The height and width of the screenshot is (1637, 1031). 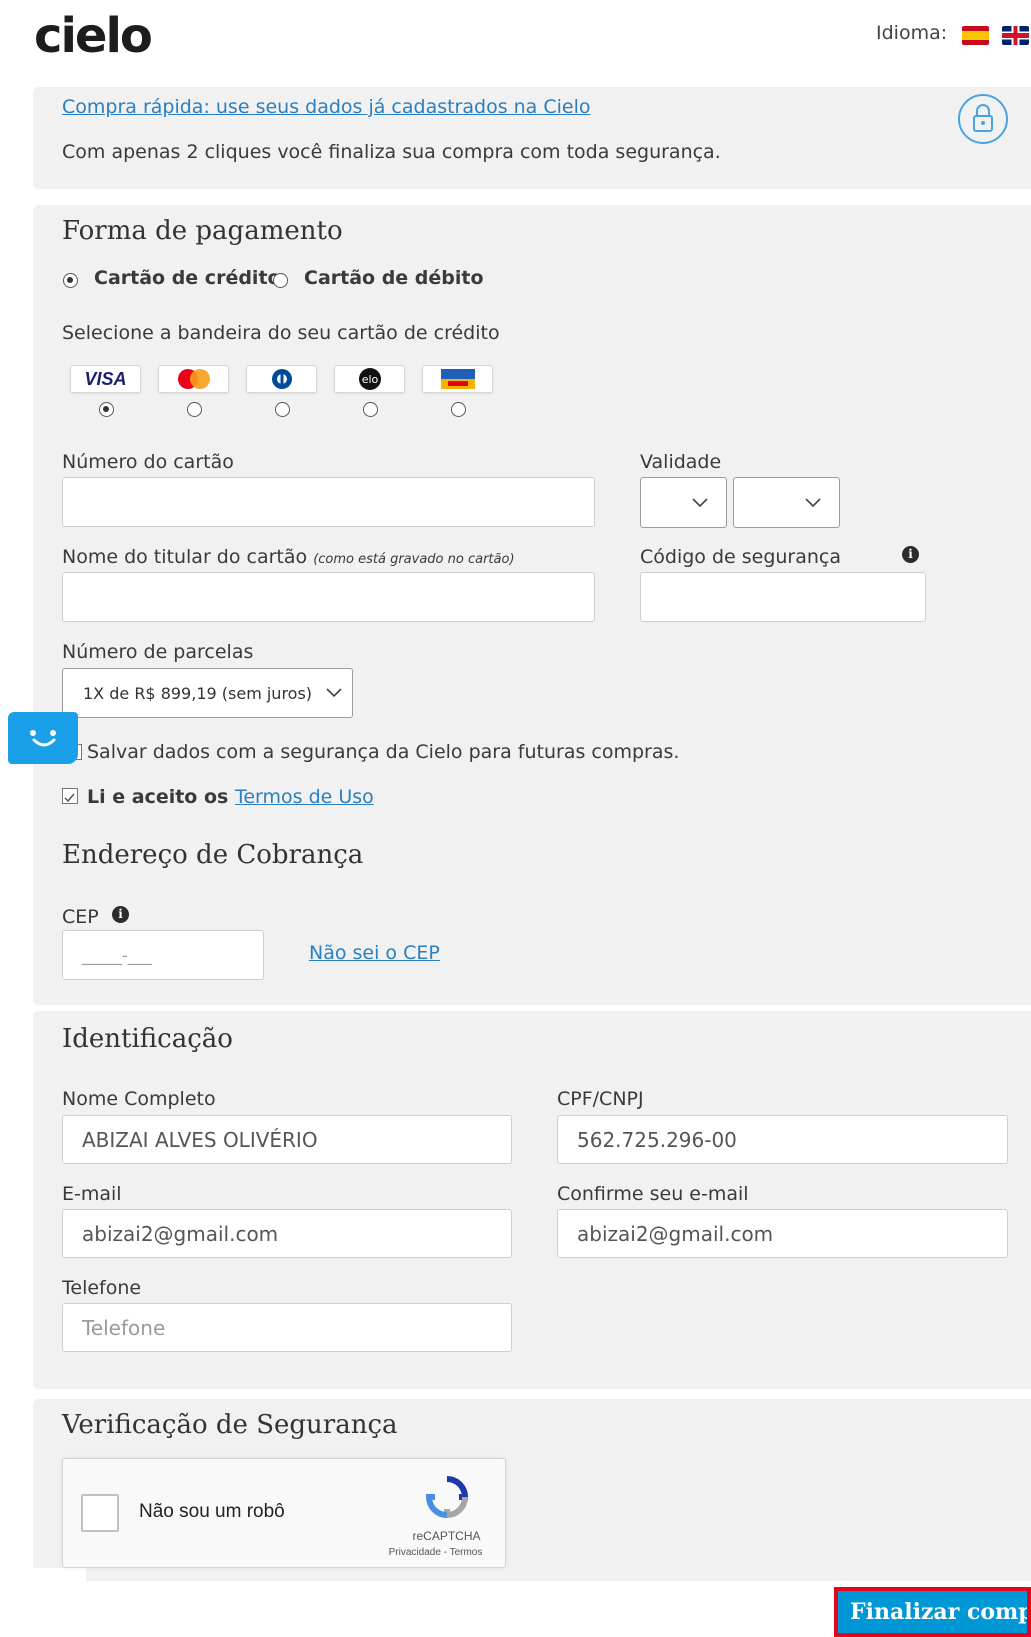 I want to click on visa-brand-icon: VISA, so click(x=105, y=379).